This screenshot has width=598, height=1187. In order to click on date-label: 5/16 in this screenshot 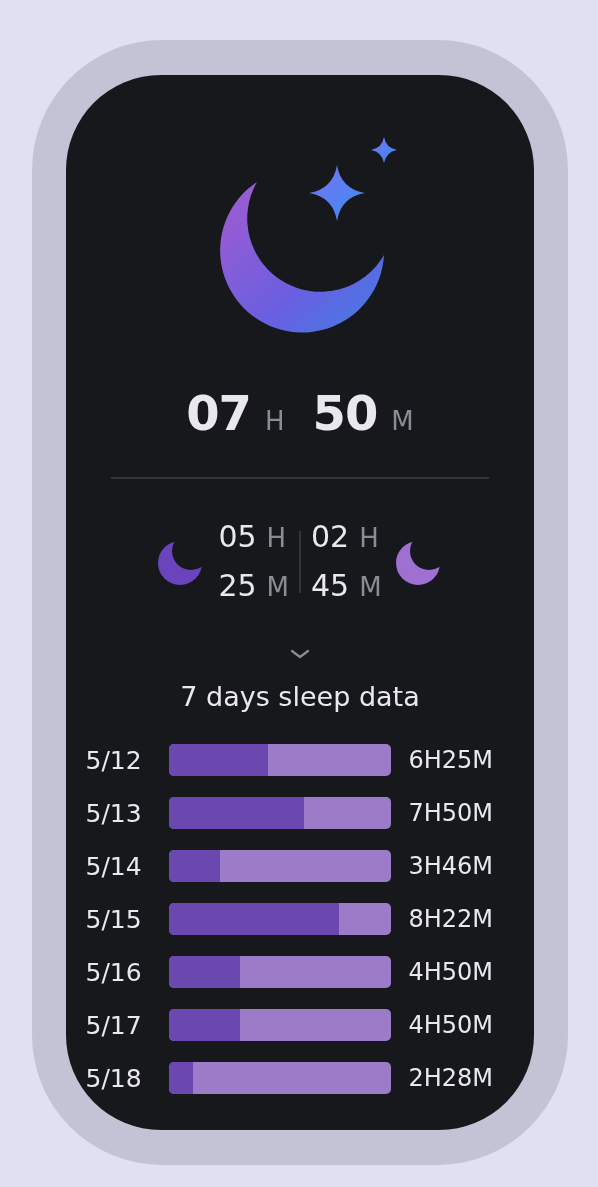, I will do `click(114, 972)`.